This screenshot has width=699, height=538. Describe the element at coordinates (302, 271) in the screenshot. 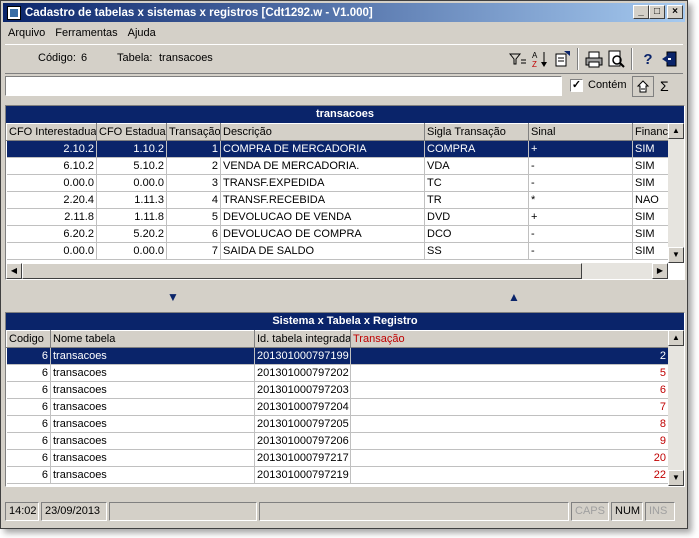

I see `scroll-thumb` at that location.